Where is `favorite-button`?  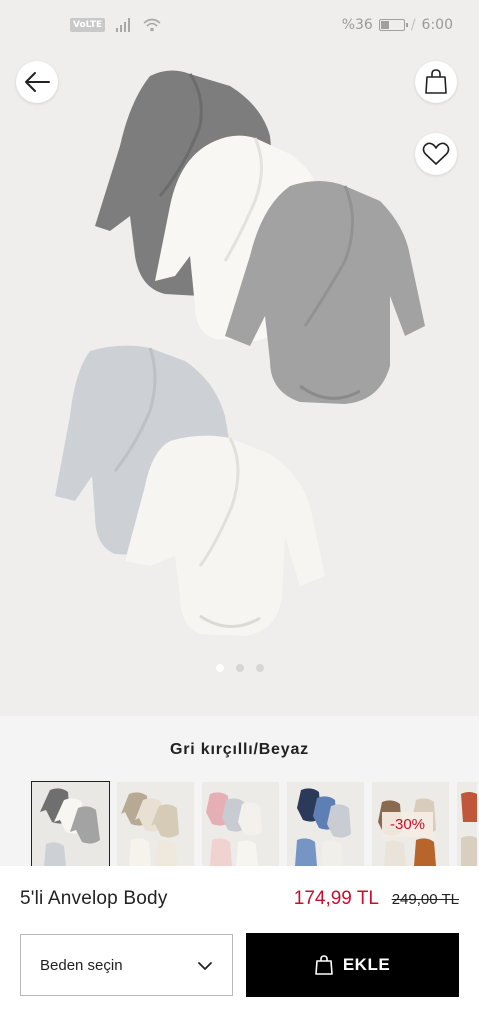 favorite-button is located at coordinates (436, 154).